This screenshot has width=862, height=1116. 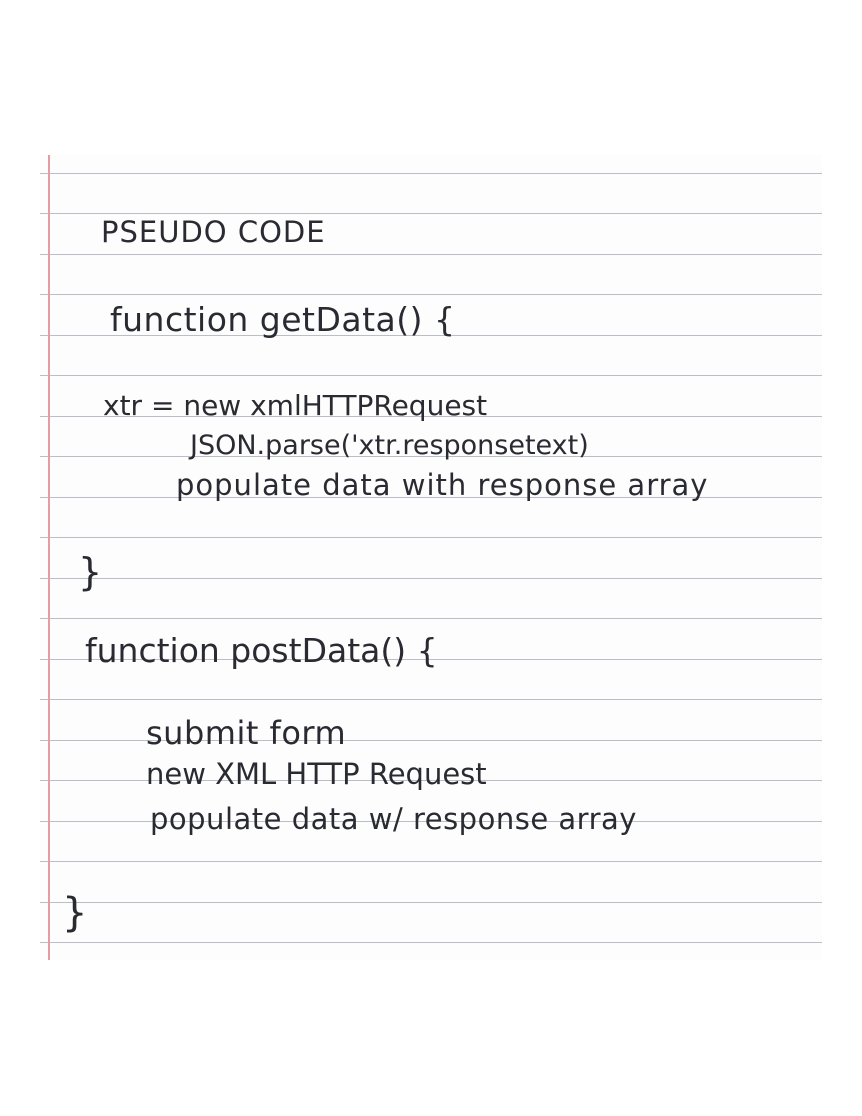 What do you see at coordinates (49, 557) in the screenshot?
I see `margin-line` at bounding box center [49, 557].